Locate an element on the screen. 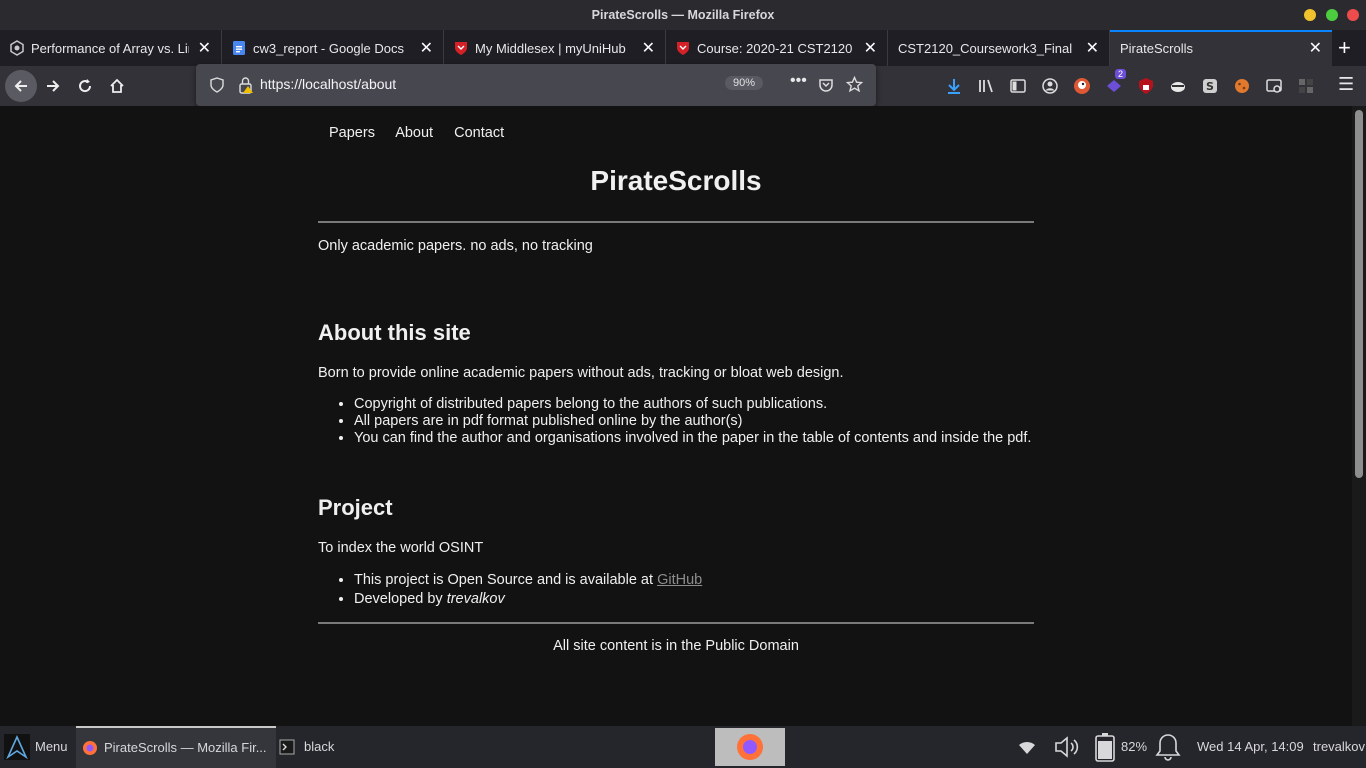  tab-performance-array: Performance of Array vs. Lin ✕ is located at coordinates (111, 48).